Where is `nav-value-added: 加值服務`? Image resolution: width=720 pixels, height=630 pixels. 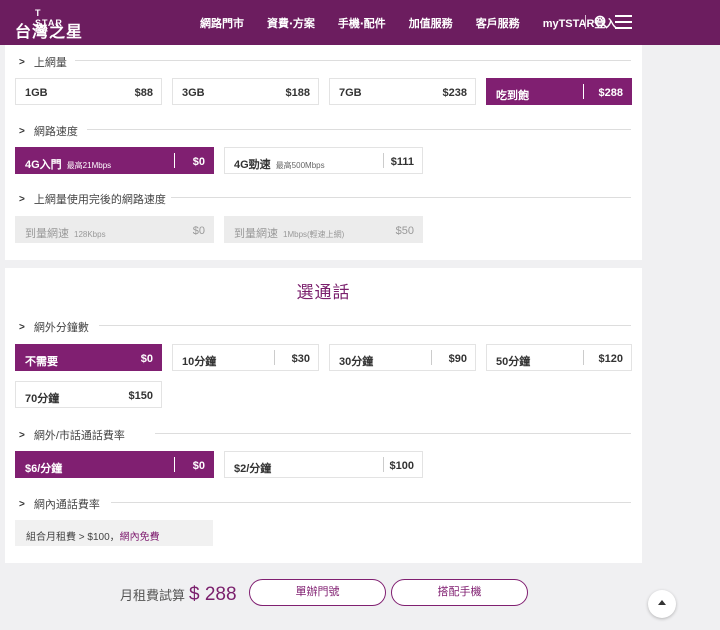
nav-value-added: 加值服務 is located at coordinates (431, 23).